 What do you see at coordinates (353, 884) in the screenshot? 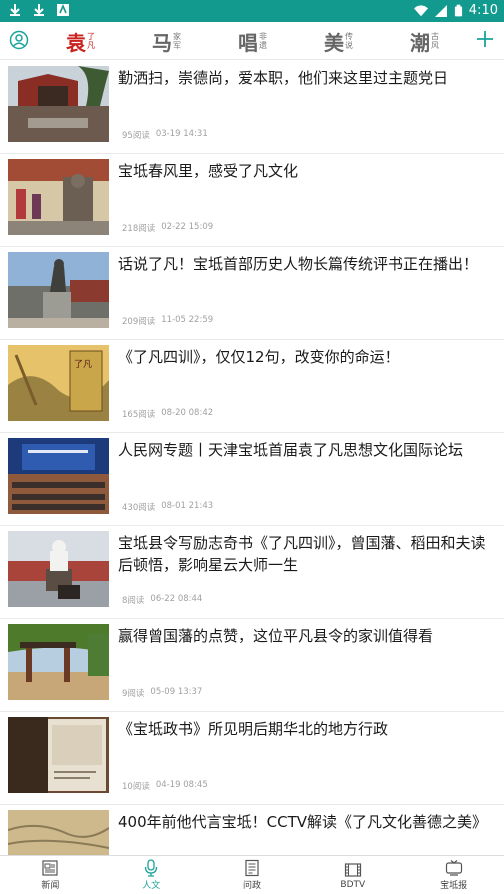
I see `tab-label: BDTV` at bounding box center [353, 884].